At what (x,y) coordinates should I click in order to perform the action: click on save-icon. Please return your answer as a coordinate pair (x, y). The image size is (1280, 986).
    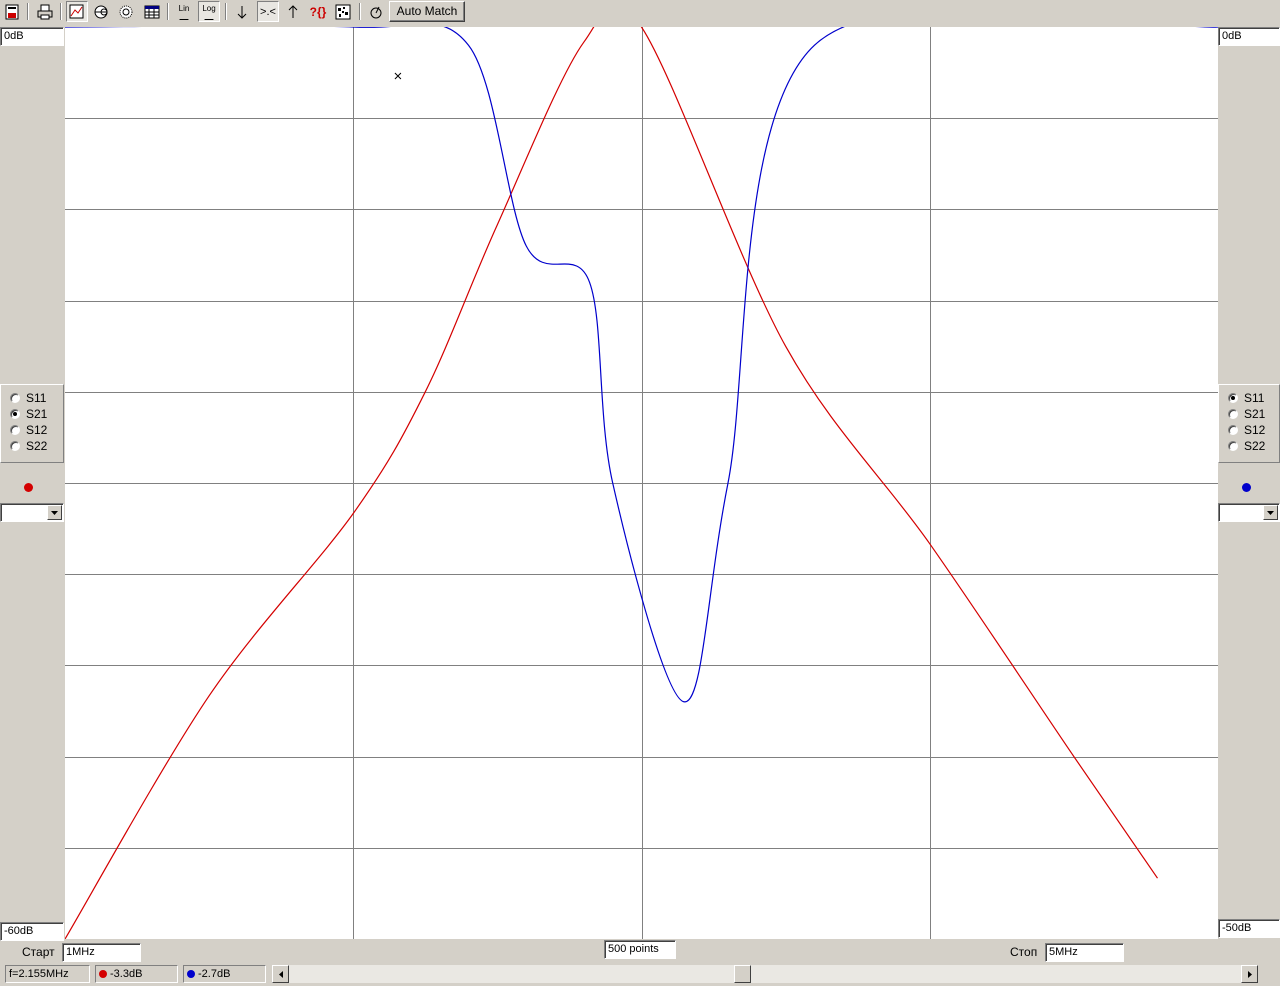
    Looking at the image, I should click on (12, 11).